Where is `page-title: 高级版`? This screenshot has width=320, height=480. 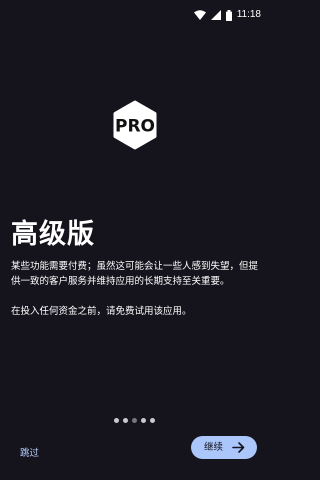
page-title: 高级版 is located at coordinates (53, 234).